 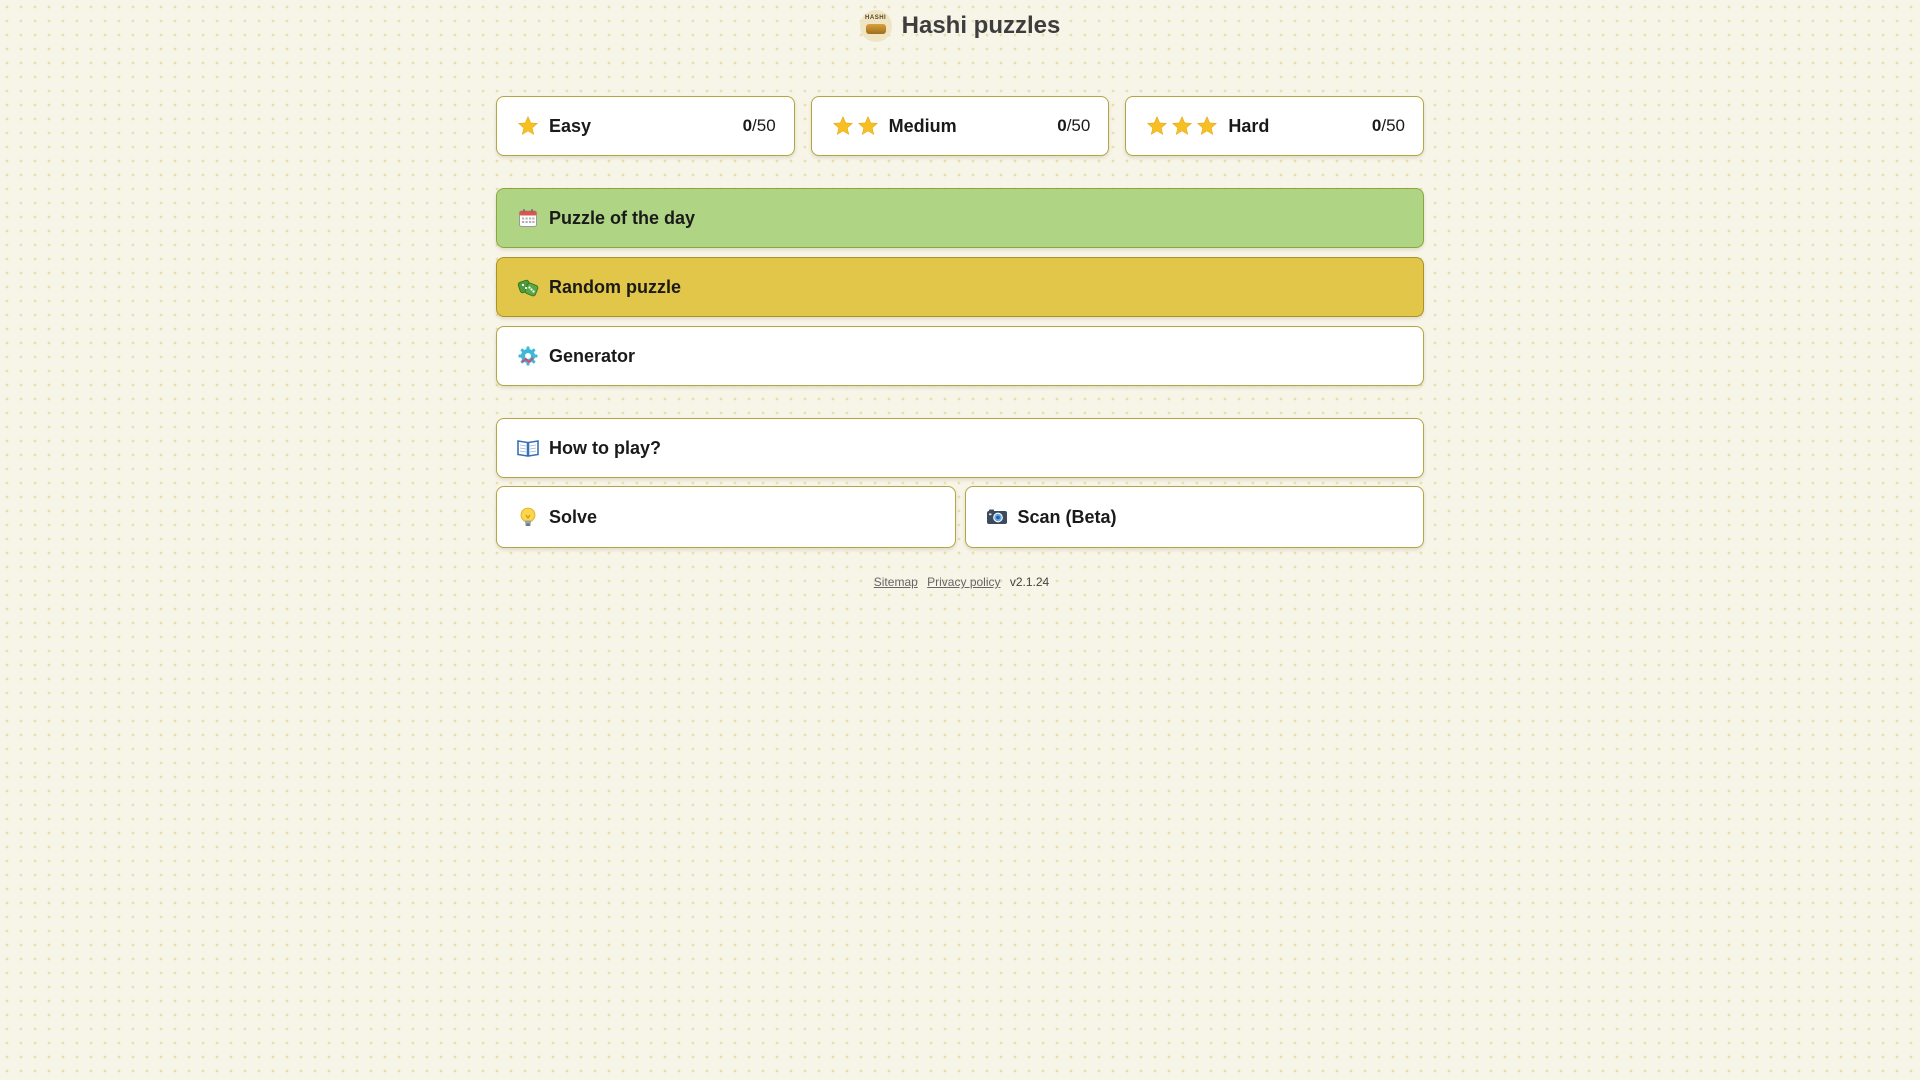 What do you see at coordinates (960, 448) in the screenshot?
I see `how-to-play-button: How to play?` at bounding box center [960, 448].